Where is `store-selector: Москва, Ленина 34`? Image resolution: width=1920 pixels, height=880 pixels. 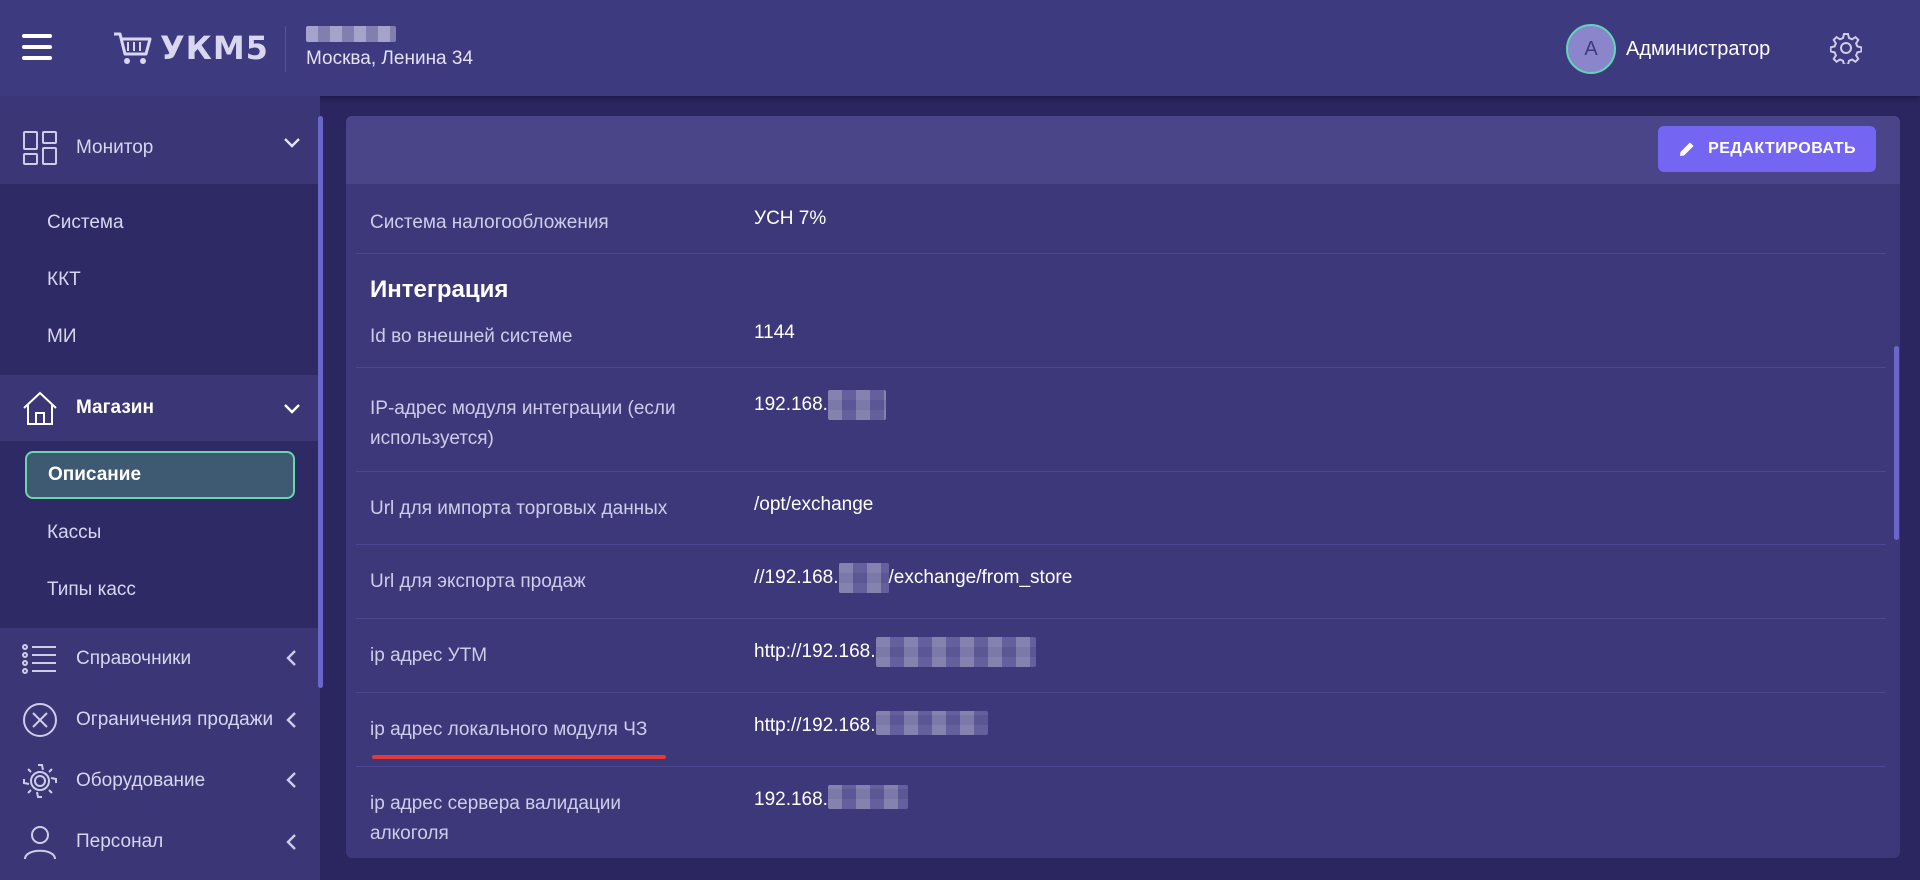 store-selector: Москва, Ленина 34 is located at coordinates (389, 48).